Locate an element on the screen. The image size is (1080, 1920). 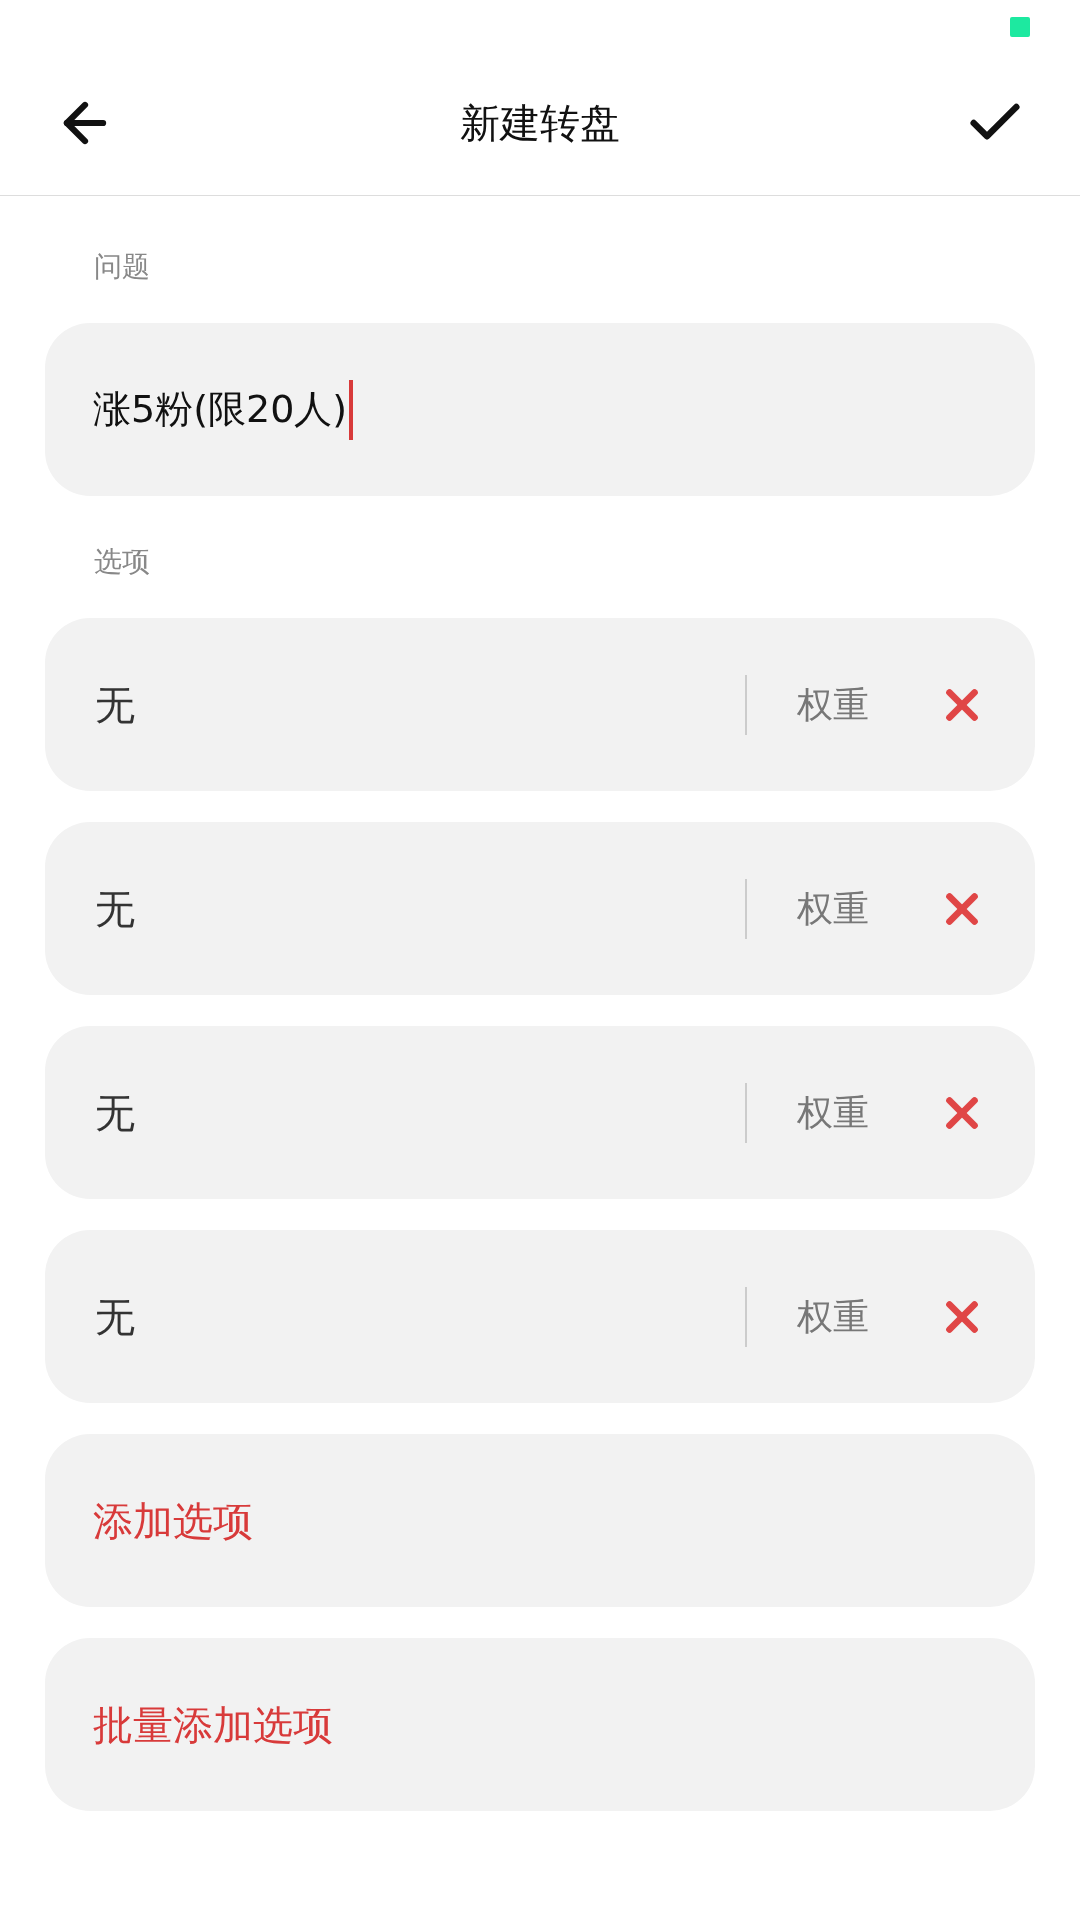
page-title: 新建转盘 is located at coordinates (540, 123).